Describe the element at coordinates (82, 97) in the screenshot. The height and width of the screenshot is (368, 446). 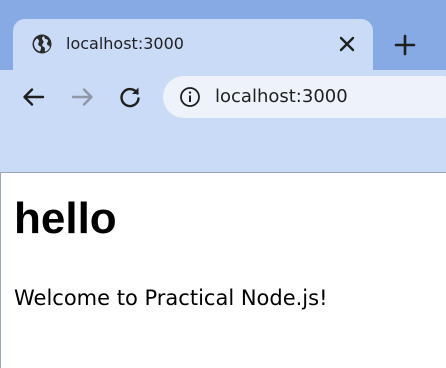
I see `arrow-right-icon` at that location.